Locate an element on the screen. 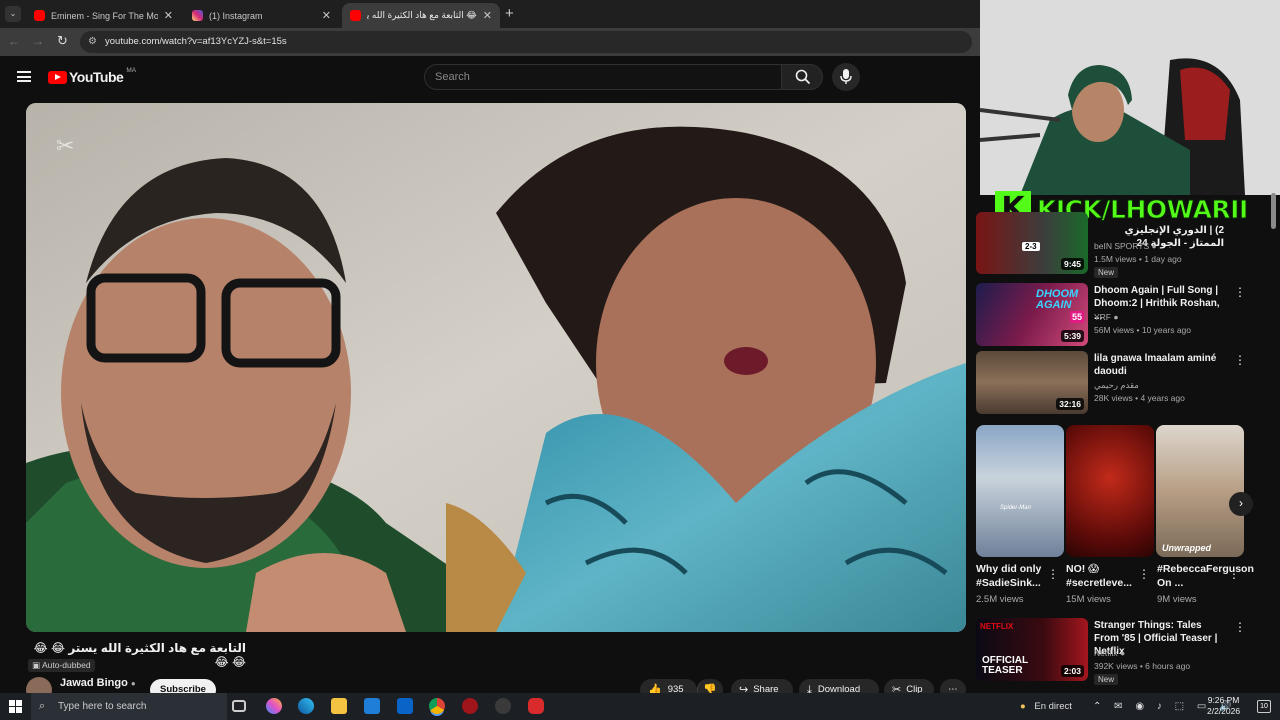  tab-eminem: Eminem - Sing For The Moment ✕ is located at coordinates (103, 15).